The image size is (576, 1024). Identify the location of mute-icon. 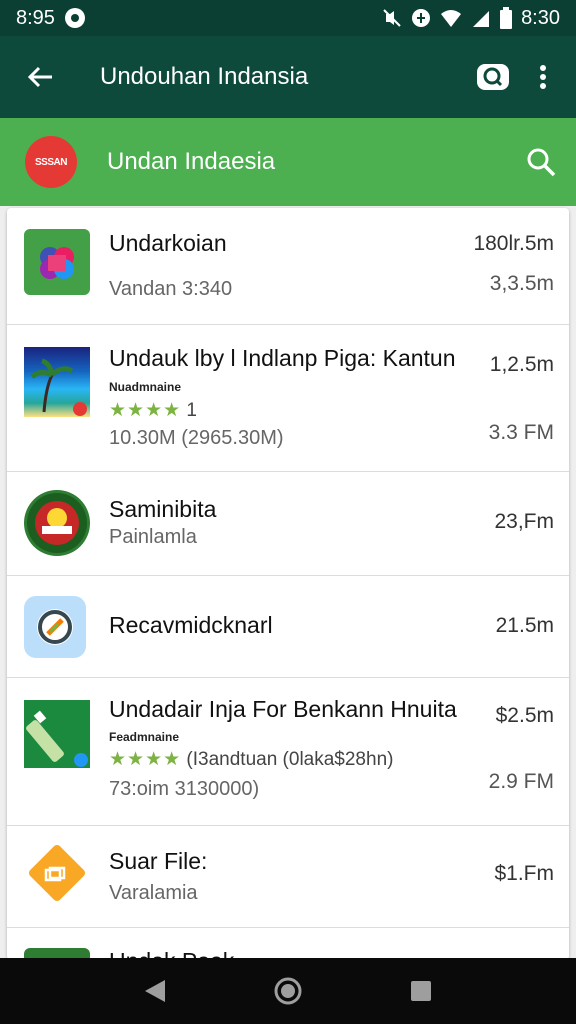
(392, 18).